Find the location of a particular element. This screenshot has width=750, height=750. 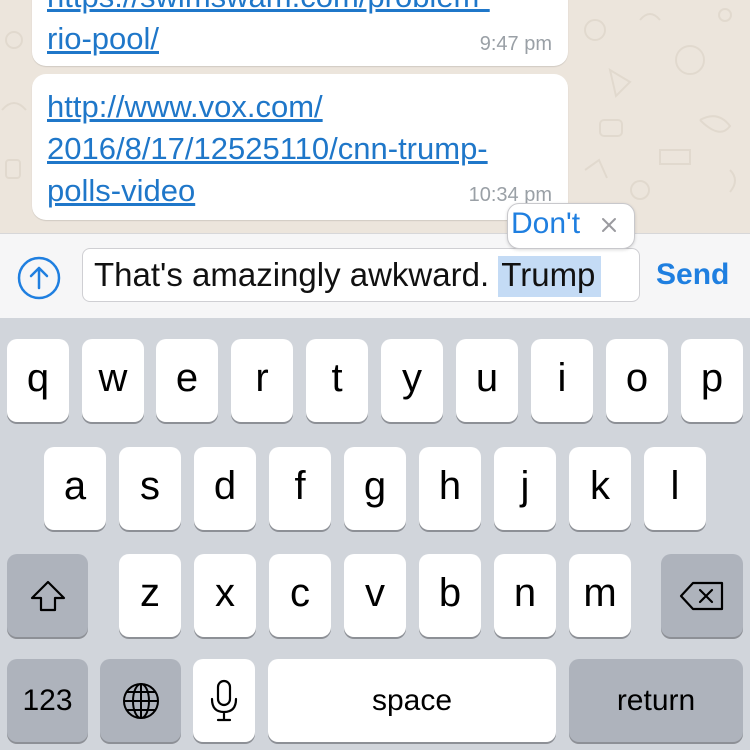

key-u: u is located at coordinates (487, 380).